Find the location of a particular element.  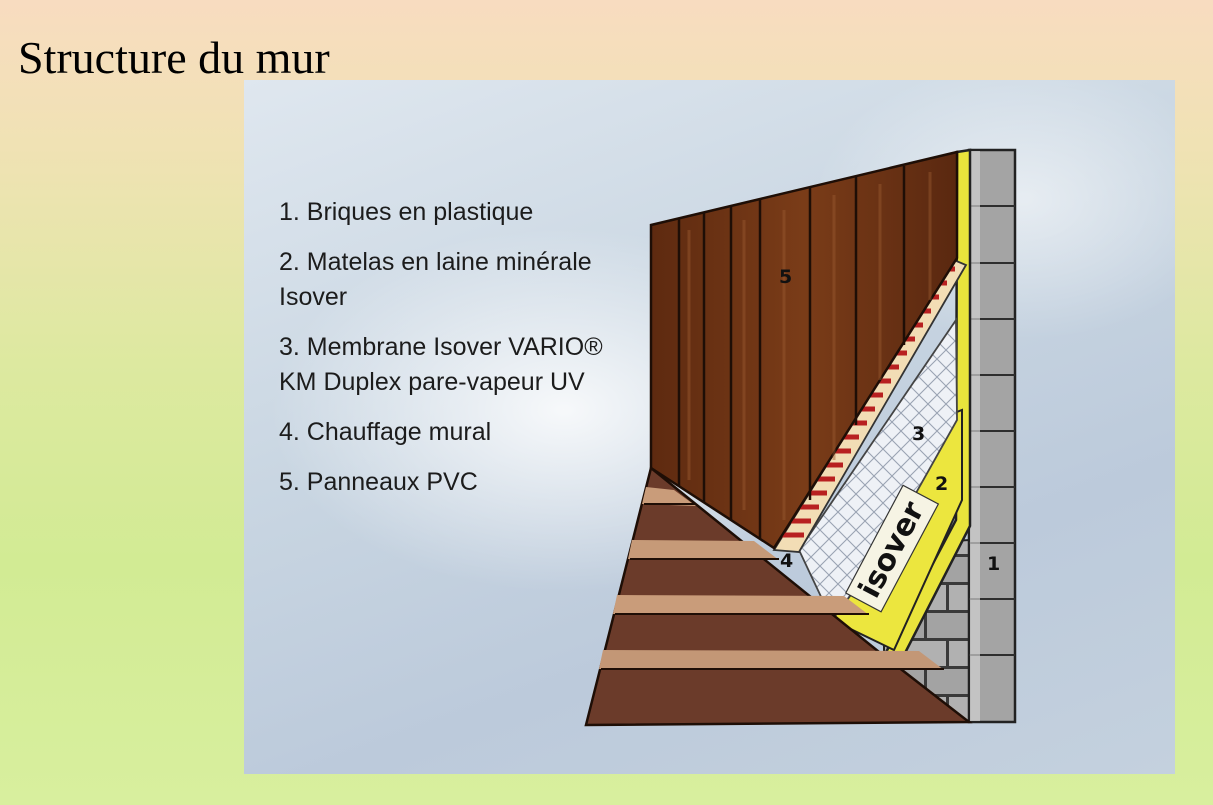

callout-number-5: 5 is located at coordinates (785, 277).